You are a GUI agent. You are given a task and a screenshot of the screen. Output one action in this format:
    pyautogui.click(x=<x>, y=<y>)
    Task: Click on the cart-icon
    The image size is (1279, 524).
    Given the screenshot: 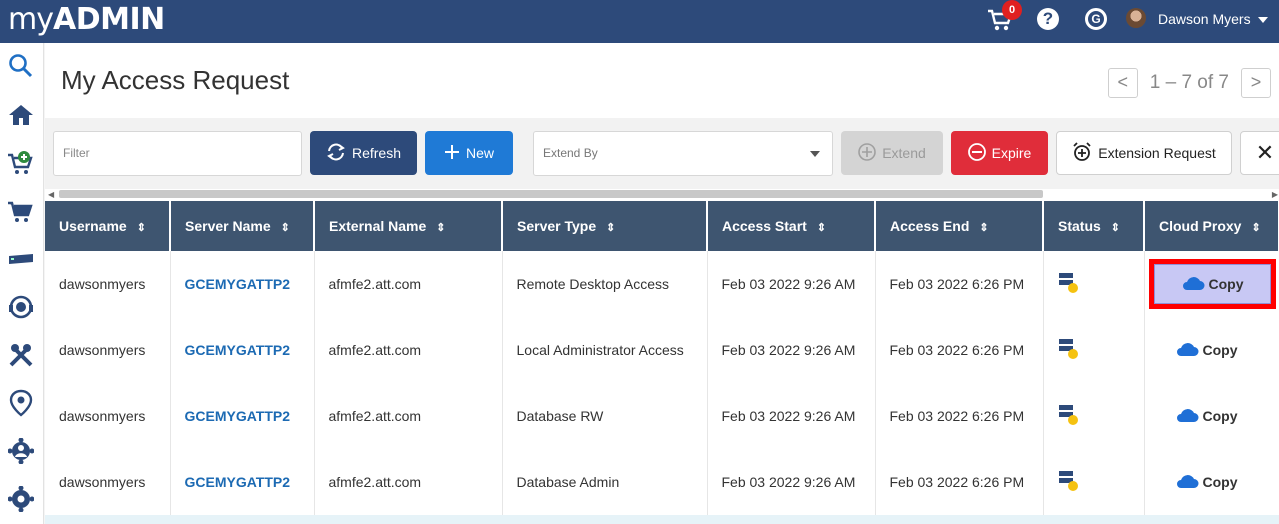 What is the action you would take?
    pyautogui.click(x=21, y=211)
    